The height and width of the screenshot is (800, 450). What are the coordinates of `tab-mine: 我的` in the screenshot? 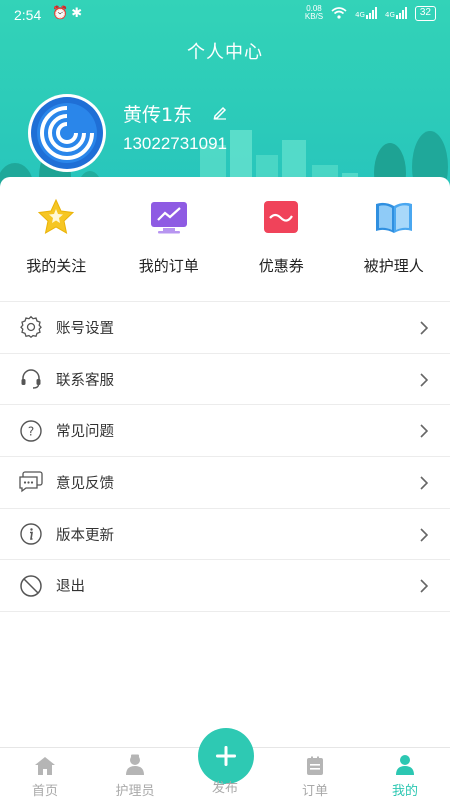 It's located at (405, 776).